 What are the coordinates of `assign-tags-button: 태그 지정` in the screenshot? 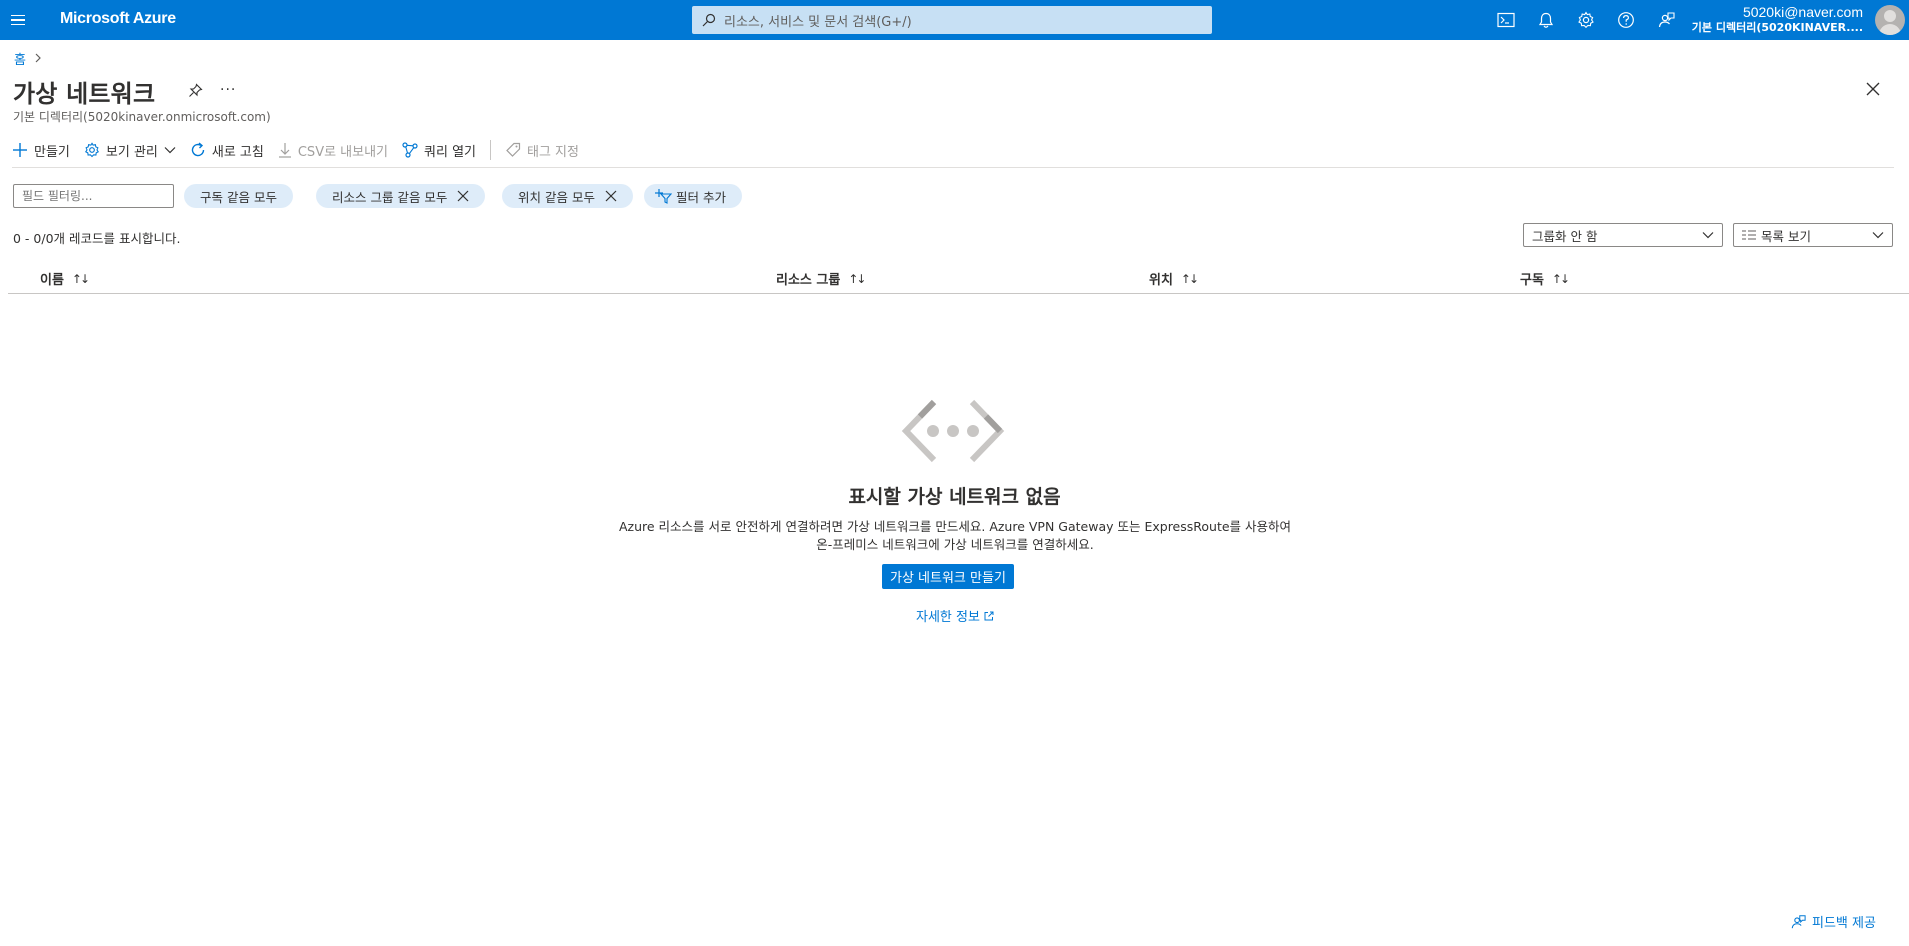 It's located at (542, 150).